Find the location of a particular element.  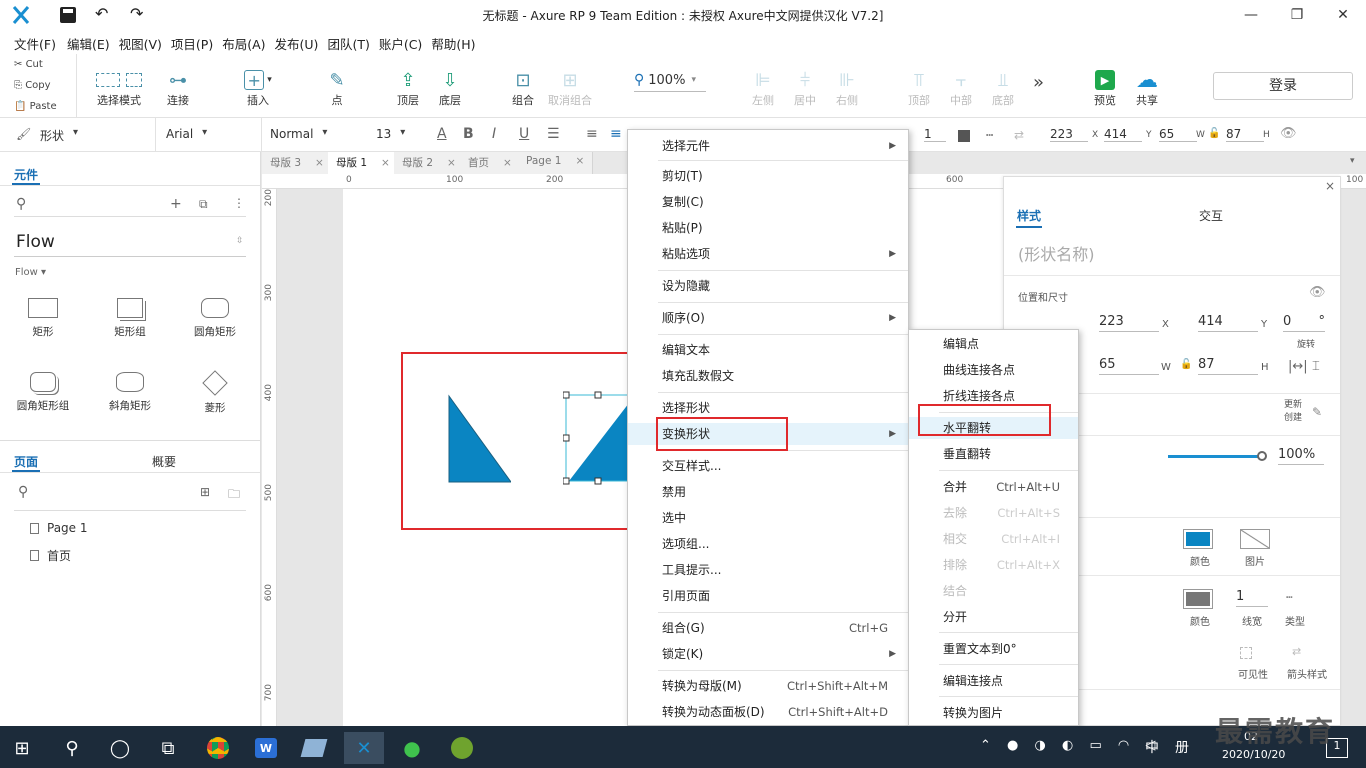

cortana-icon: ◯ is located at coordinates (120, 748).